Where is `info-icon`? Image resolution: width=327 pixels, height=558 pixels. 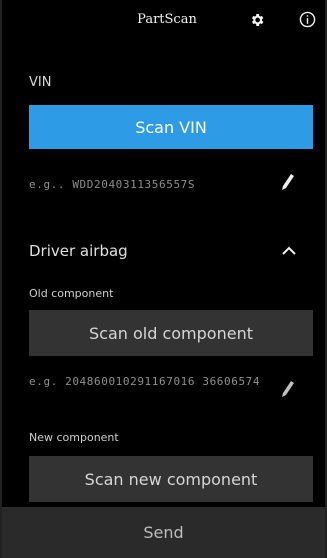 info-icon is located at coordinates (307, 19).